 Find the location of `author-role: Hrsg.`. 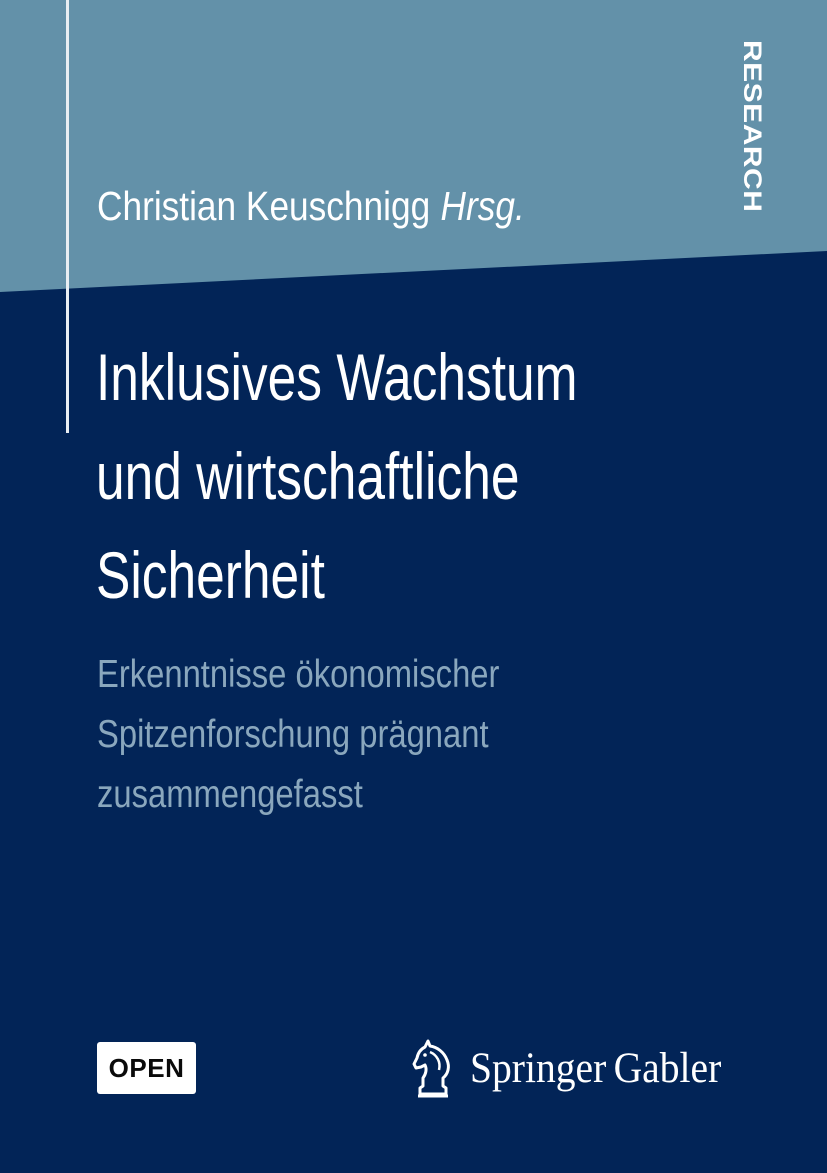

author-role: Hrsg. is located at coordinates (482, 206).